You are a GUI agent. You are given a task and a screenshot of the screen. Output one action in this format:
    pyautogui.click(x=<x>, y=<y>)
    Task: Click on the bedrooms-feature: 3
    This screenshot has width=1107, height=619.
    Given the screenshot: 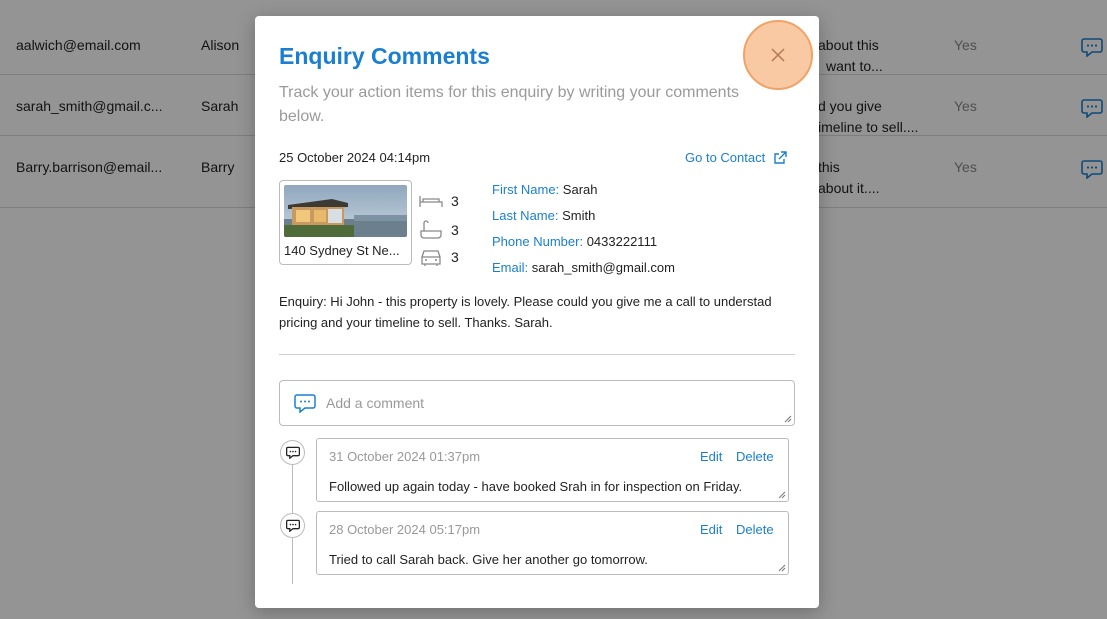 What is the action you would take?
    pyautogui.click(x=439, y=201)
    